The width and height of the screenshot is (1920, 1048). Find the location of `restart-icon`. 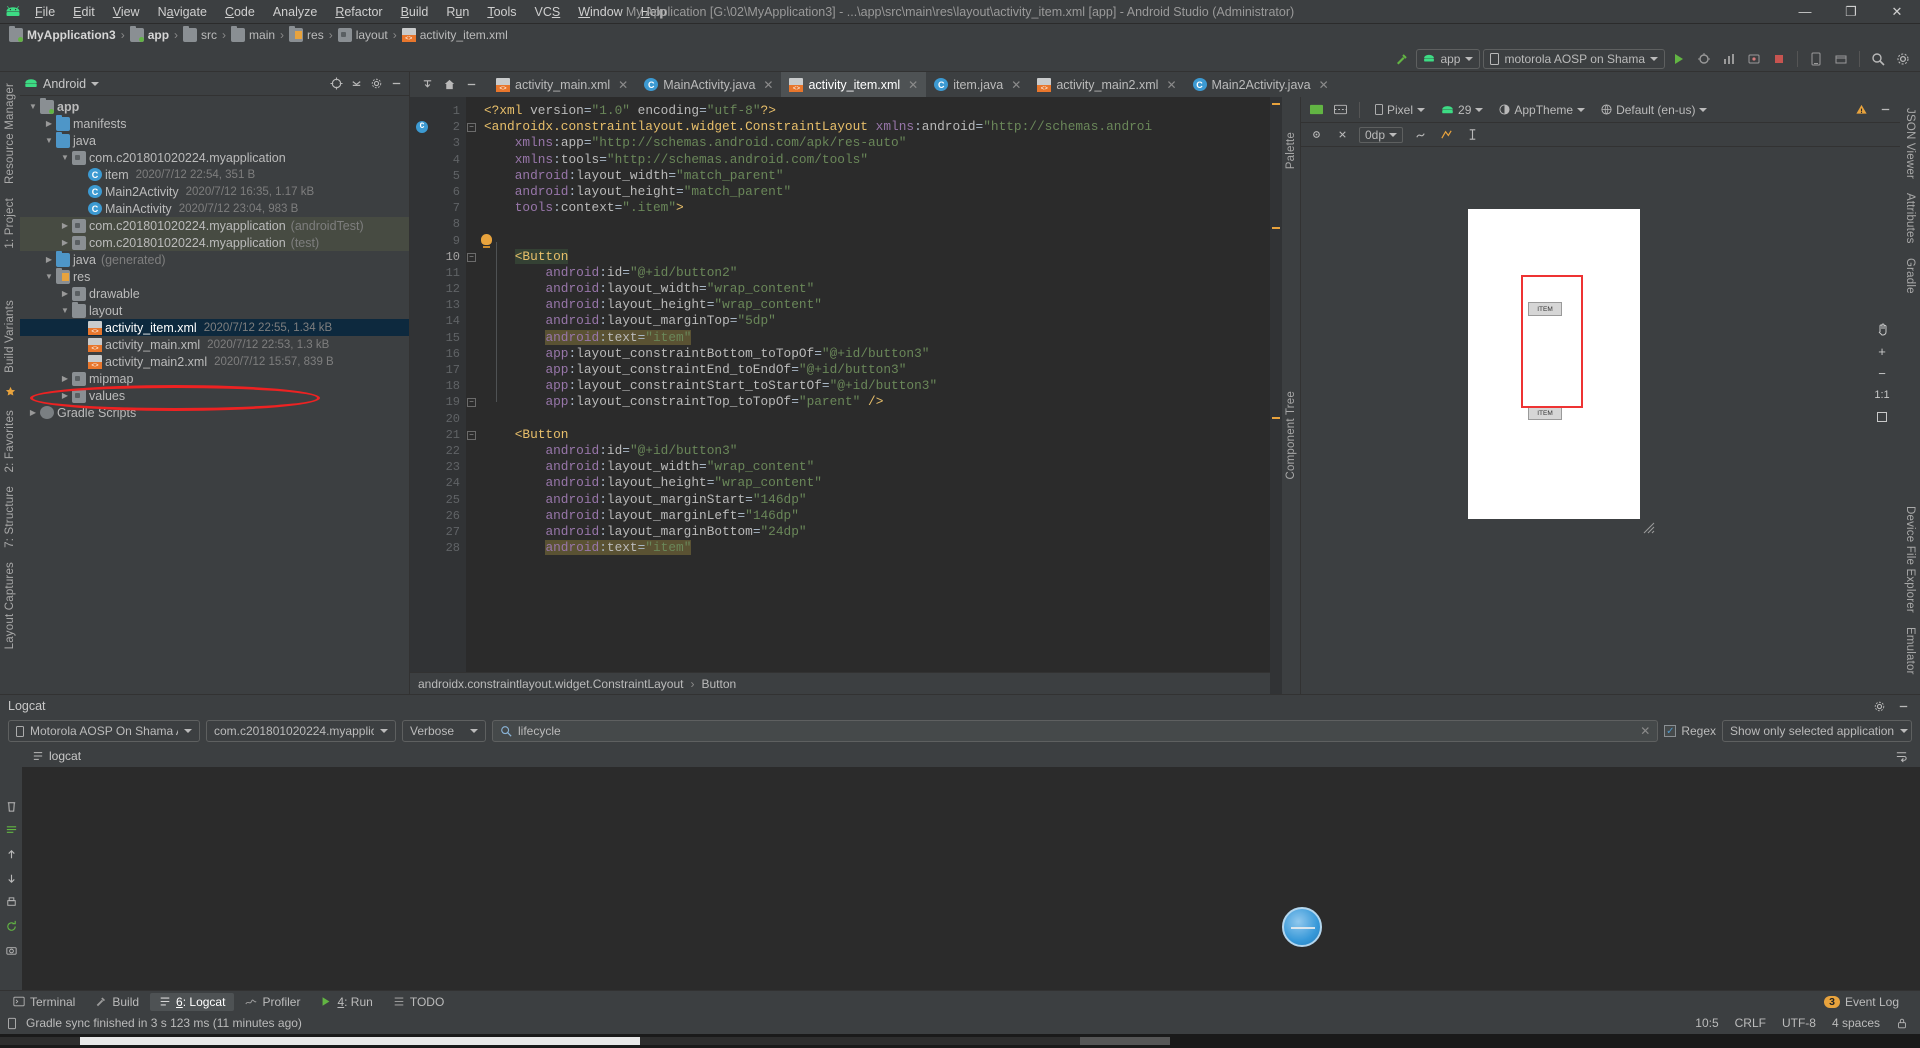

restart-icon is located at coordinates (11, 926).